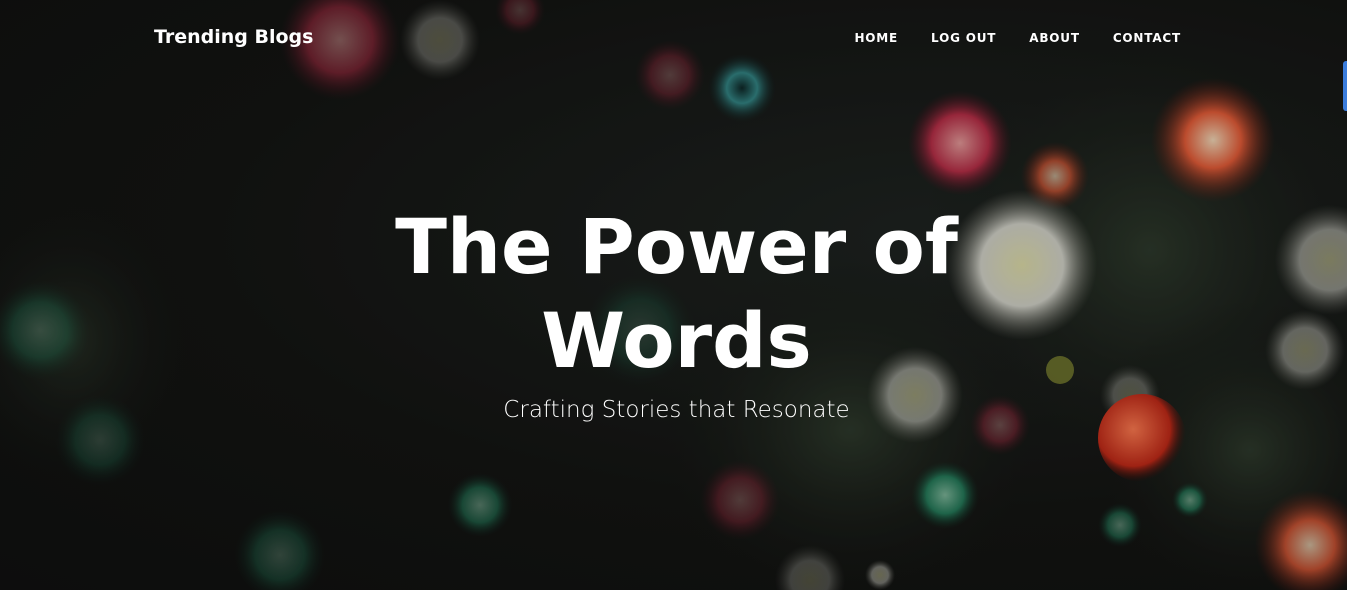 The height and width of the screenshot is (590, 1347). Describe the element at coordinates (876, 38) in the screenshot. I see `nav-home-link: HOME` at that location.